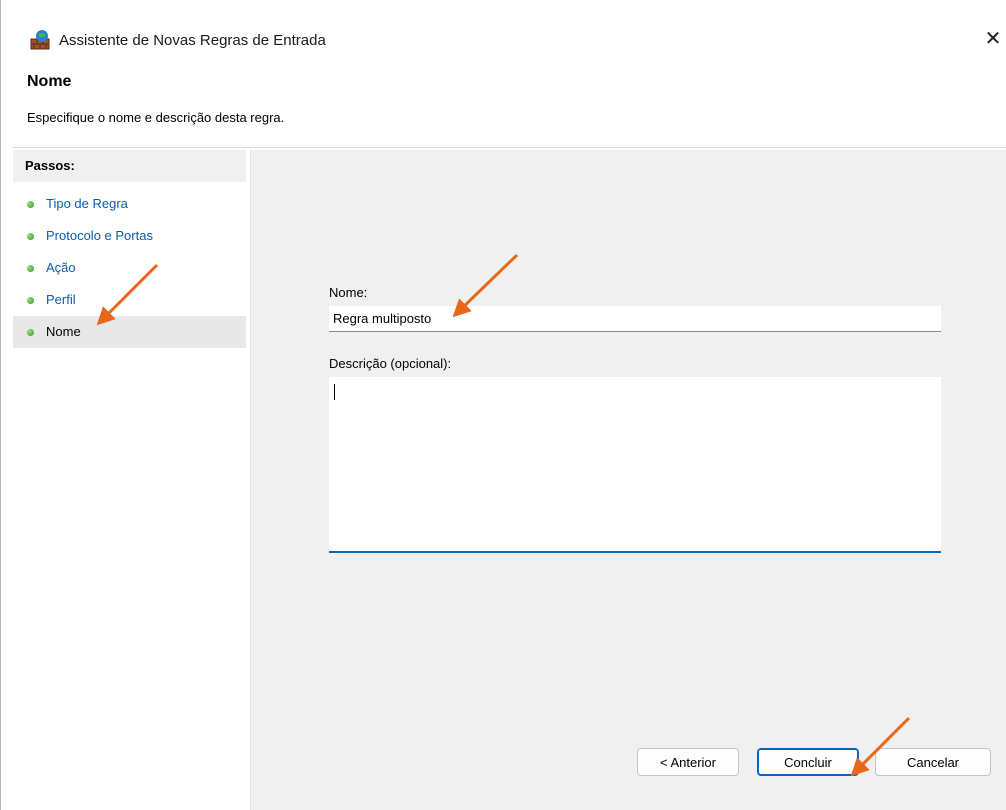 This screenshot has height=810, width=1006. I want to click on page-title: Nome, so click(49, 81).